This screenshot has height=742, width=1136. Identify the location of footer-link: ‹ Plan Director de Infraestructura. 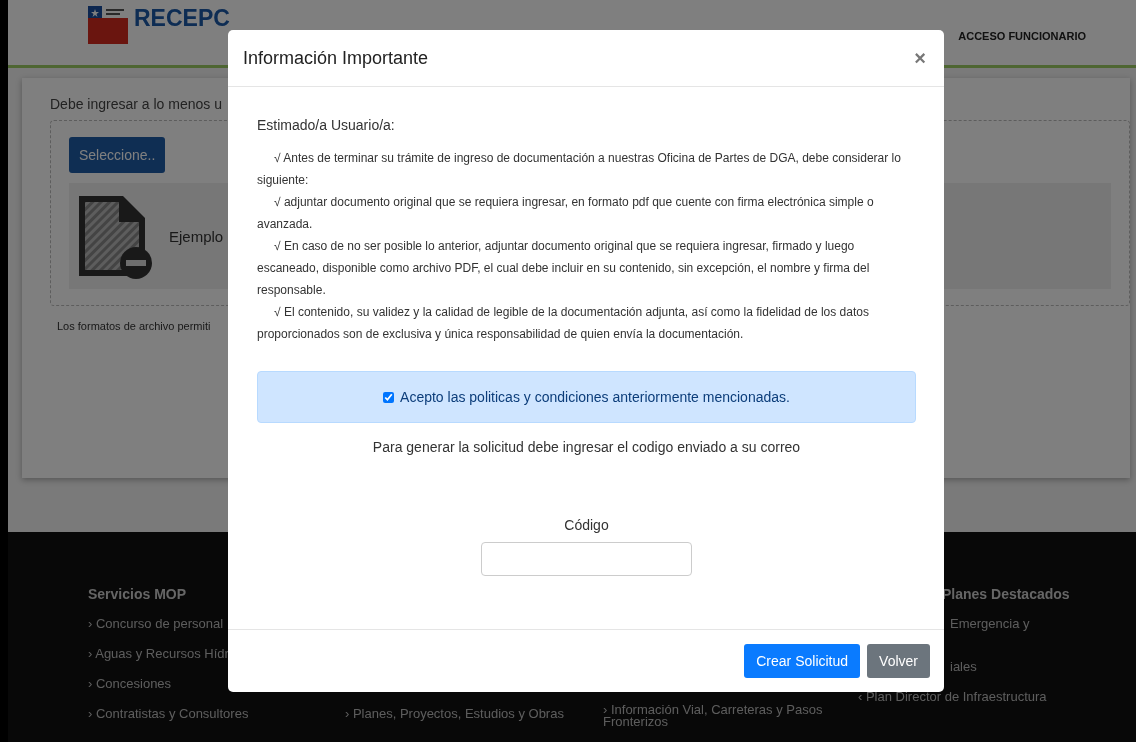
(952, 697).